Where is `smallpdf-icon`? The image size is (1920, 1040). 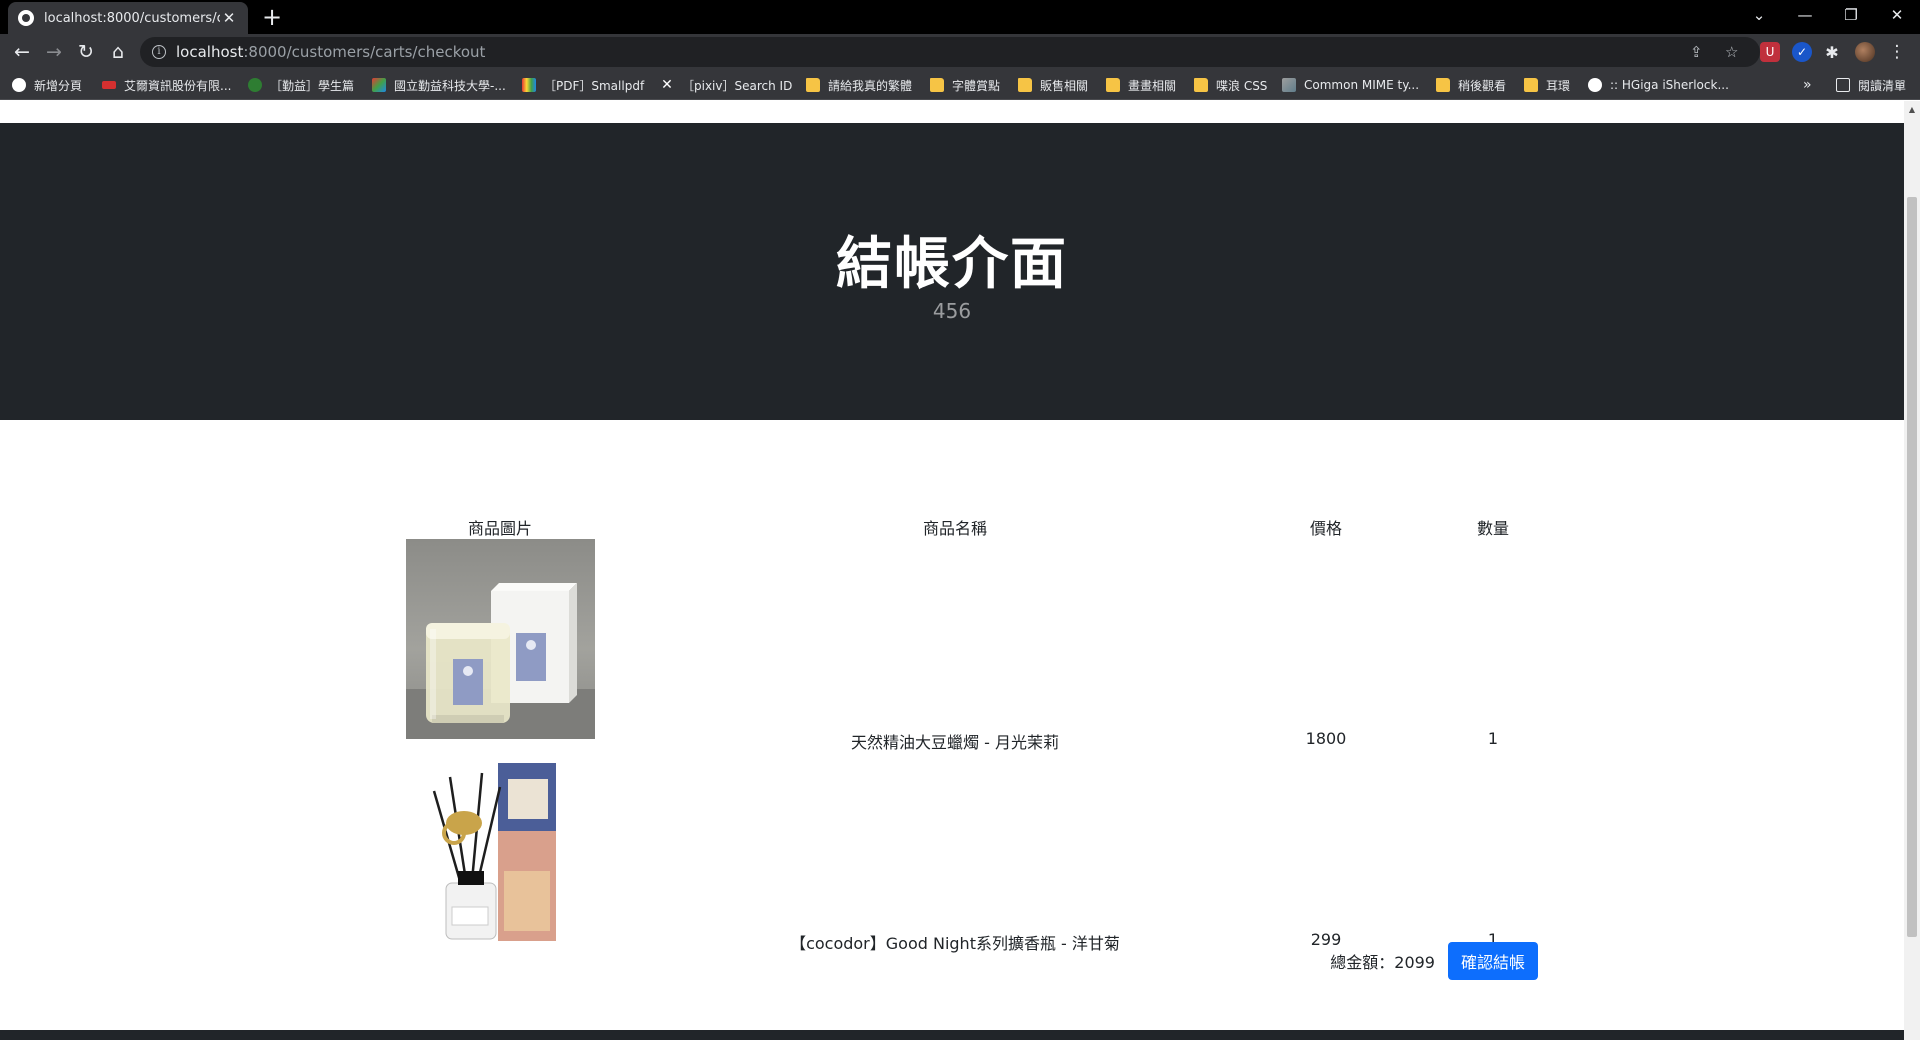
smallpdf-icon is located at coordinates (529, 85).